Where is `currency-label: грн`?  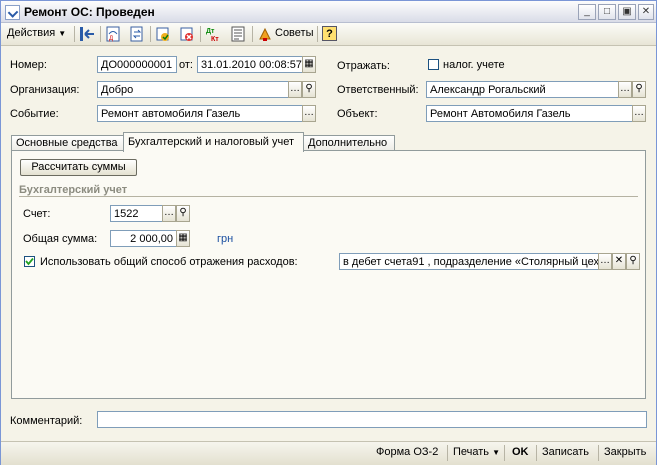 currency-label: грн is located at coordinates (225, 239).